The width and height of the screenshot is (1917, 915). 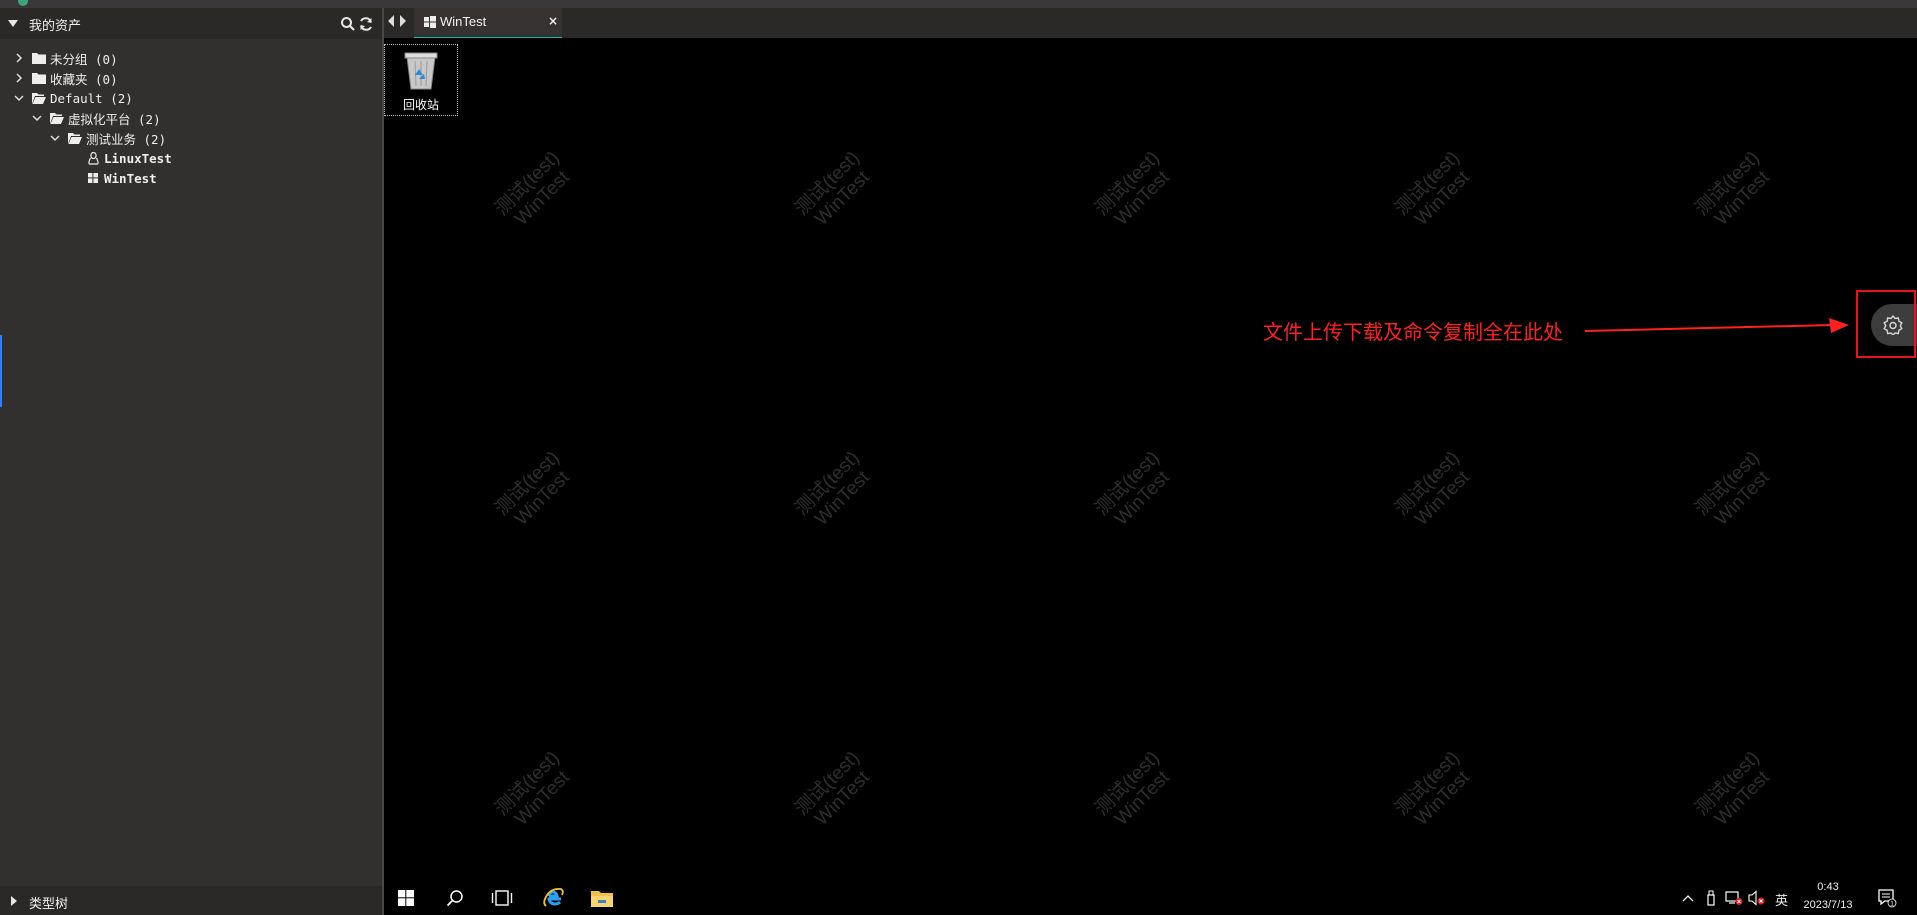 I want to click on action-center-button: 1, so click(x=1887, y=897).